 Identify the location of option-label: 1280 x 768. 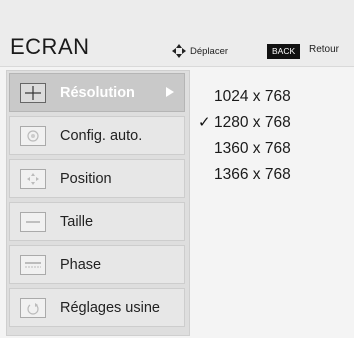
(252, 122).